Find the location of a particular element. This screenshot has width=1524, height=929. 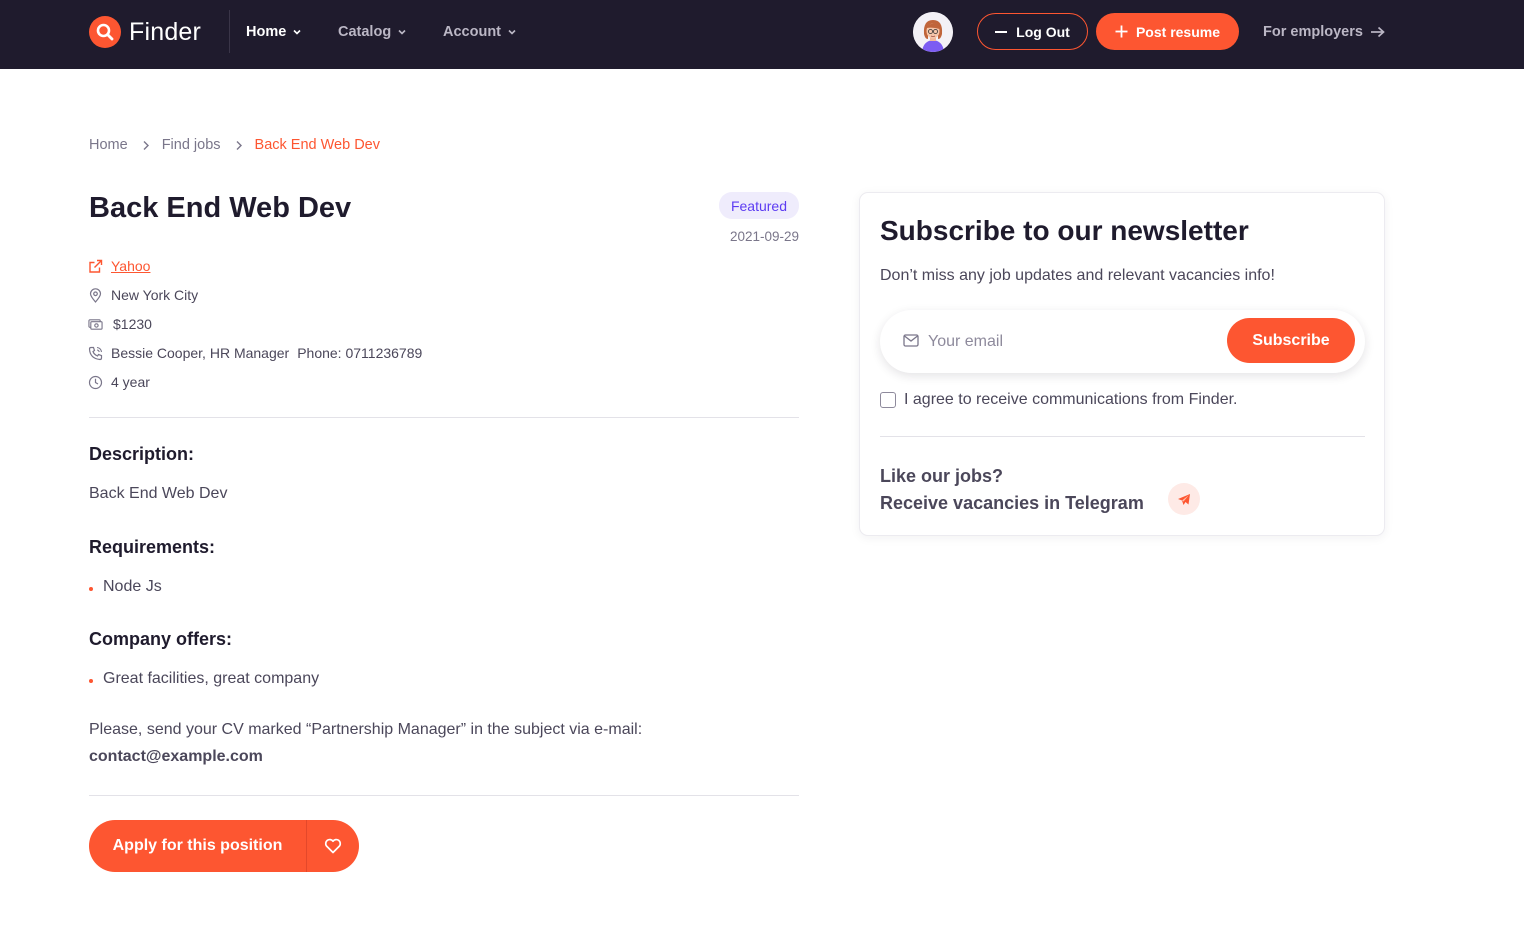

newsletter-title: Subscribe to our newsletter is located at coordinates (1064, 230).